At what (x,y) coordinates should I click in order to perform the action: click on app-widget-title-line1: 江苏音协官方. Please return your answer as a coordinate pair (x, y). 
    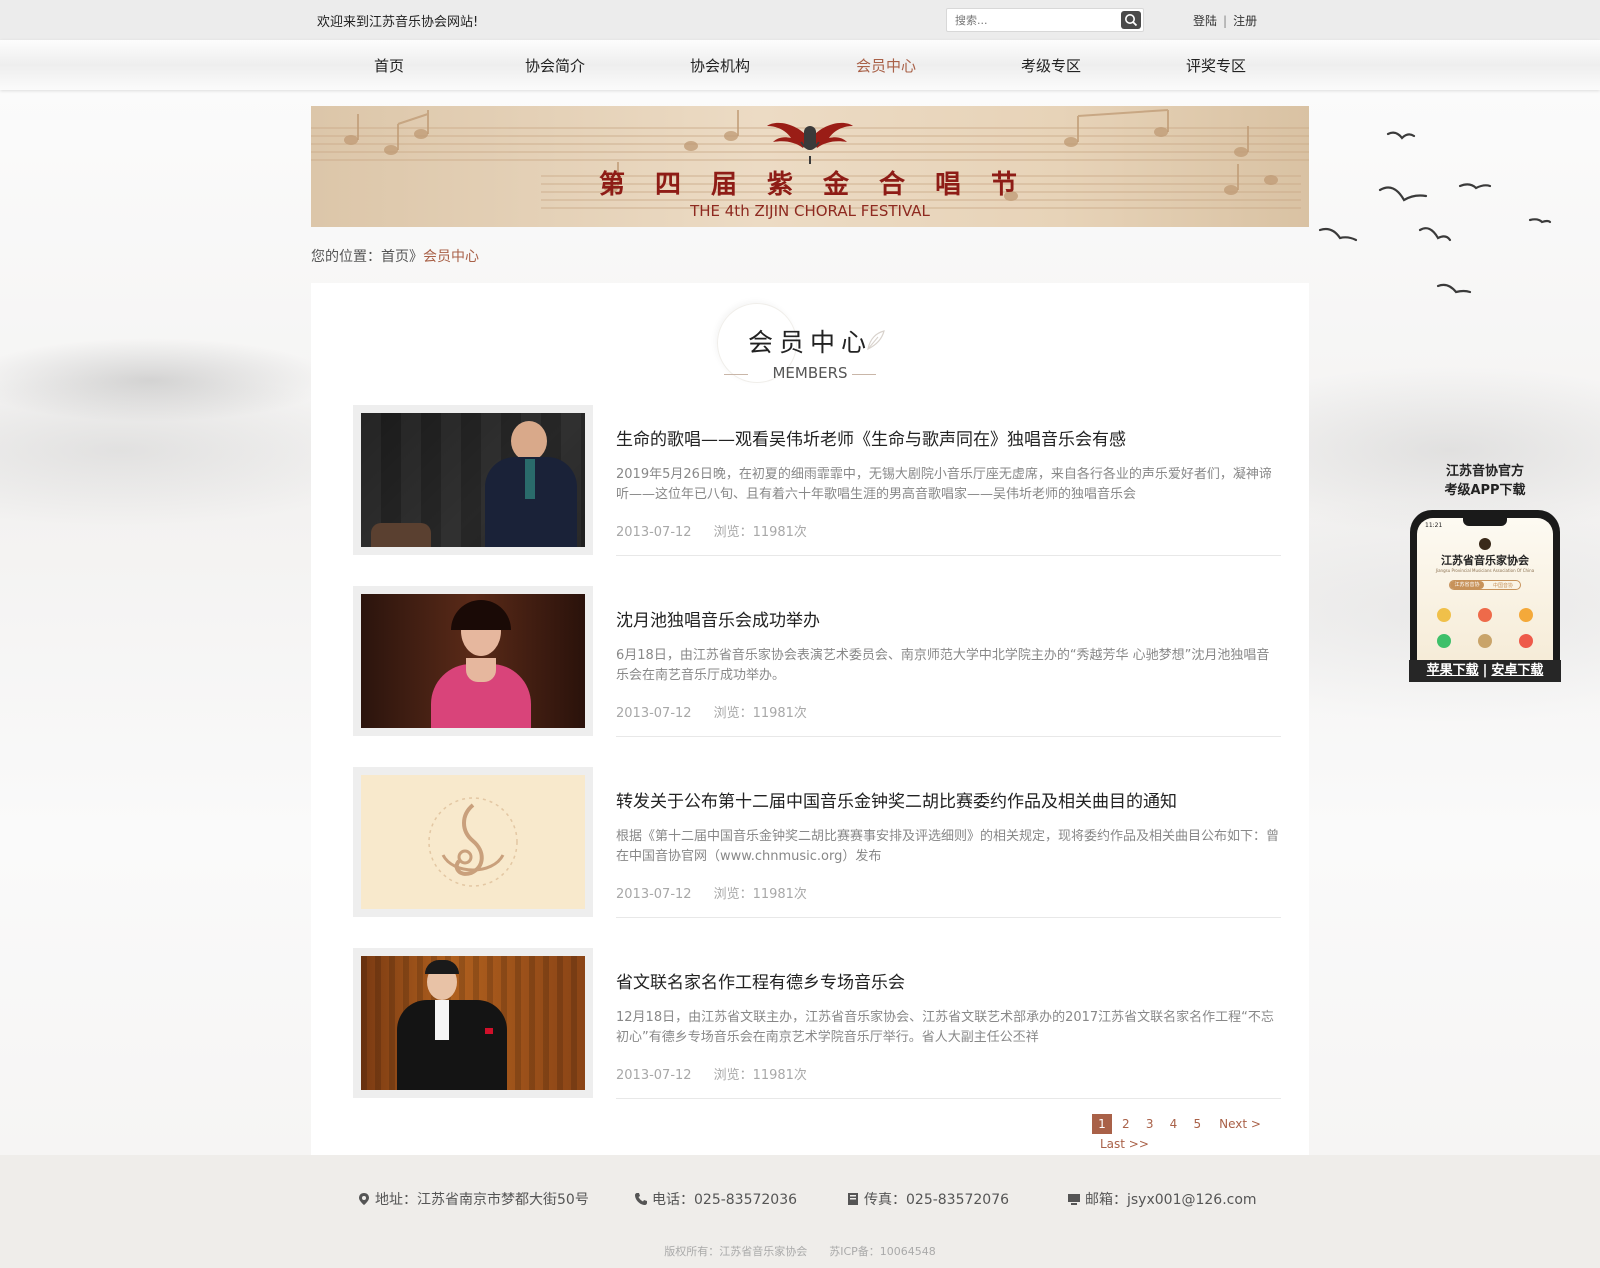
    Looking at the image, I should click on (1484, 471).